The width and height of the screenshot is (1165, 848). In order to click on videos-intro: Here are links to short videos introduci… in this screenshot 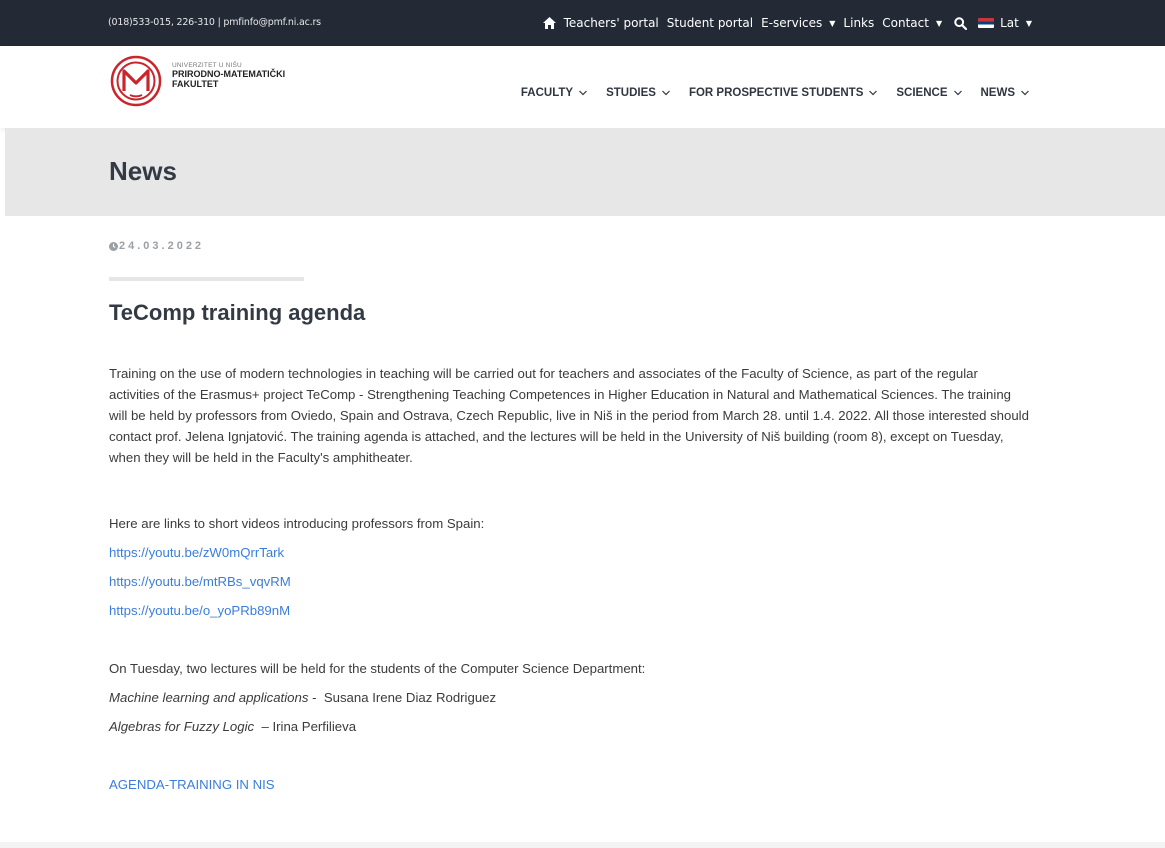, I will do `click(297, 523)`.